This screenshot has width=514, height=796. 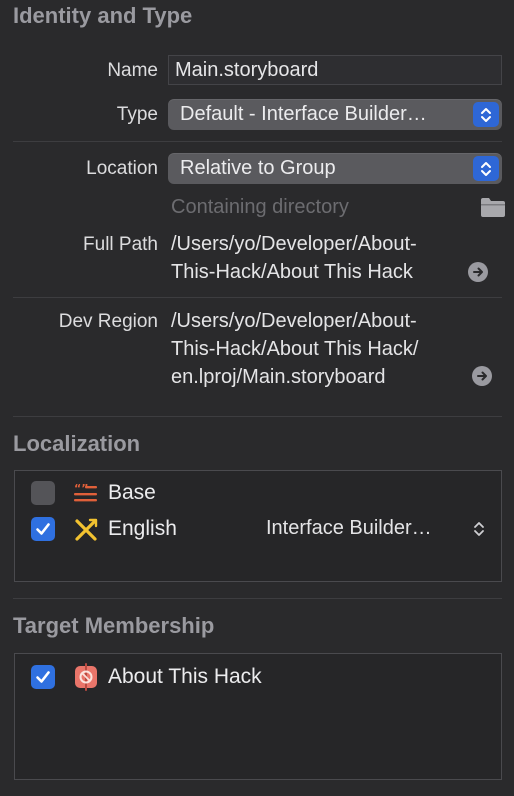 What do you see at coordinates (108, 321) in the screenshot?
I see `dev-region-label: Dev Region` at bounding box center [108, 321].